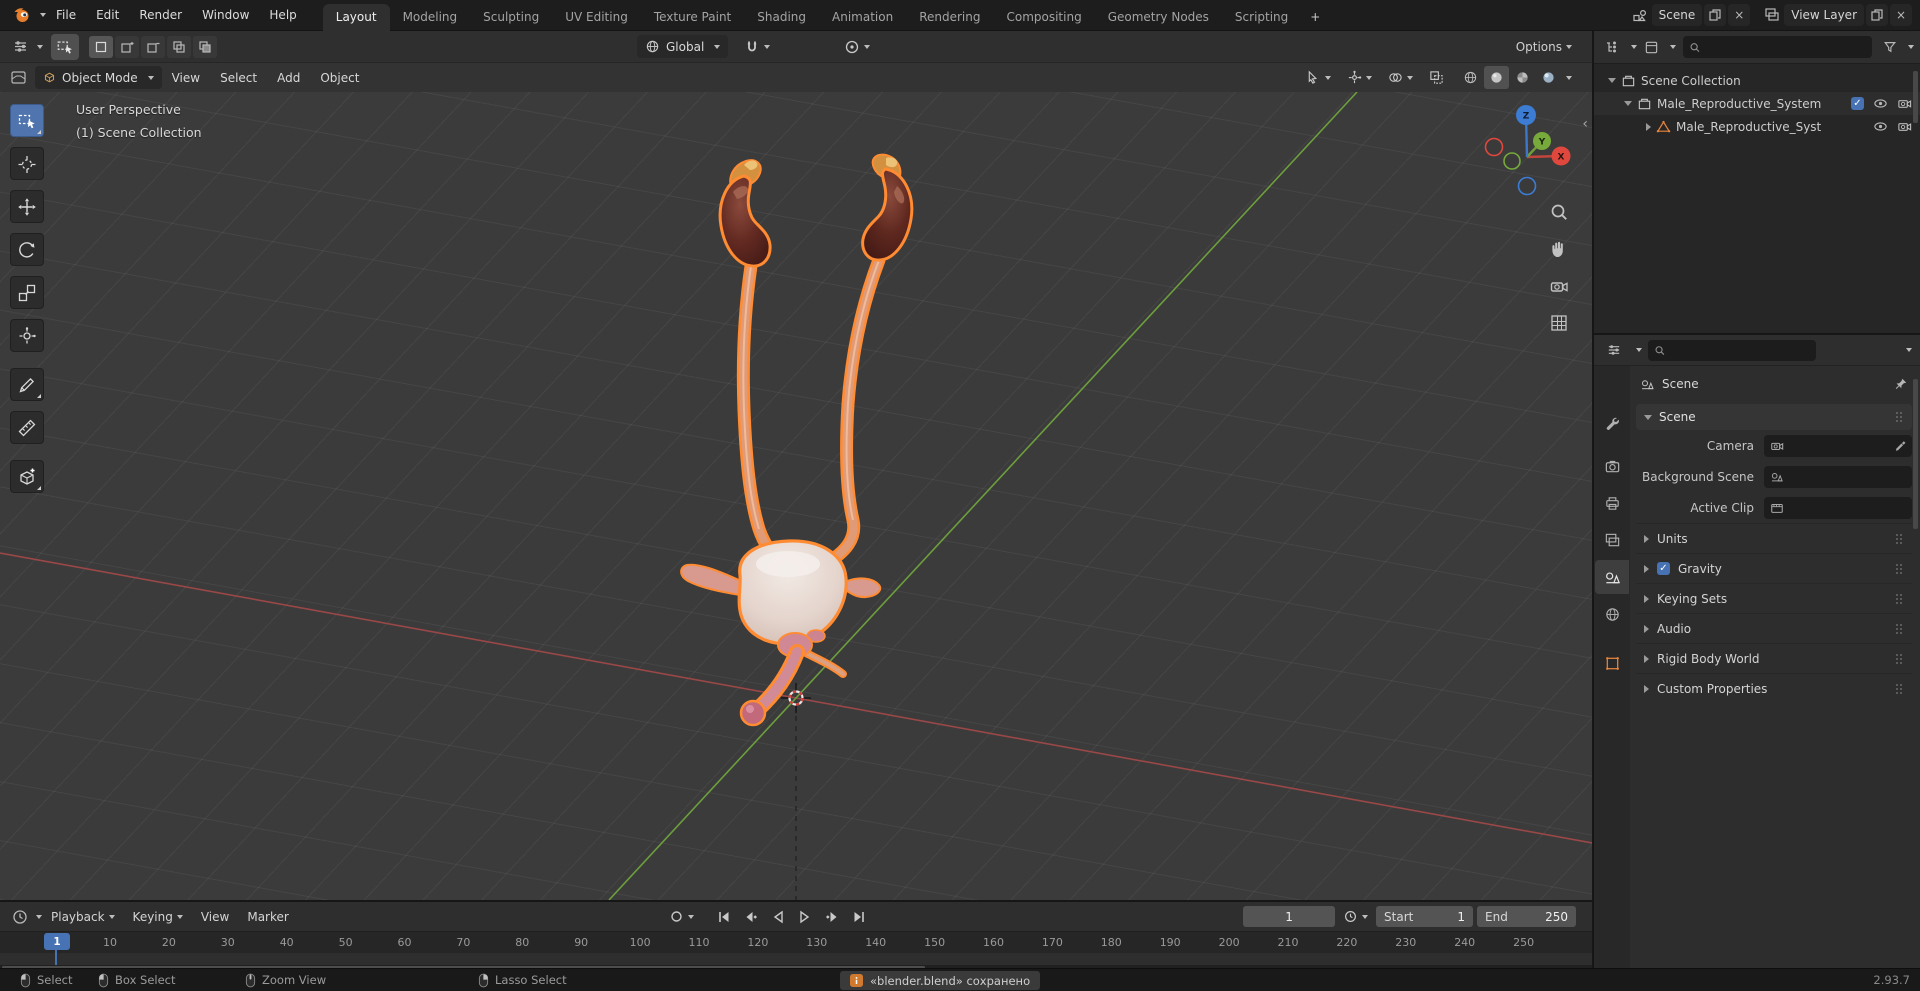 The height and width of the screenshot is (991, 1920). What do you see at coordinates (1355, 917) in the screenshot?
I see `preview-range-clock-button` at bounding box center [1355, 917].